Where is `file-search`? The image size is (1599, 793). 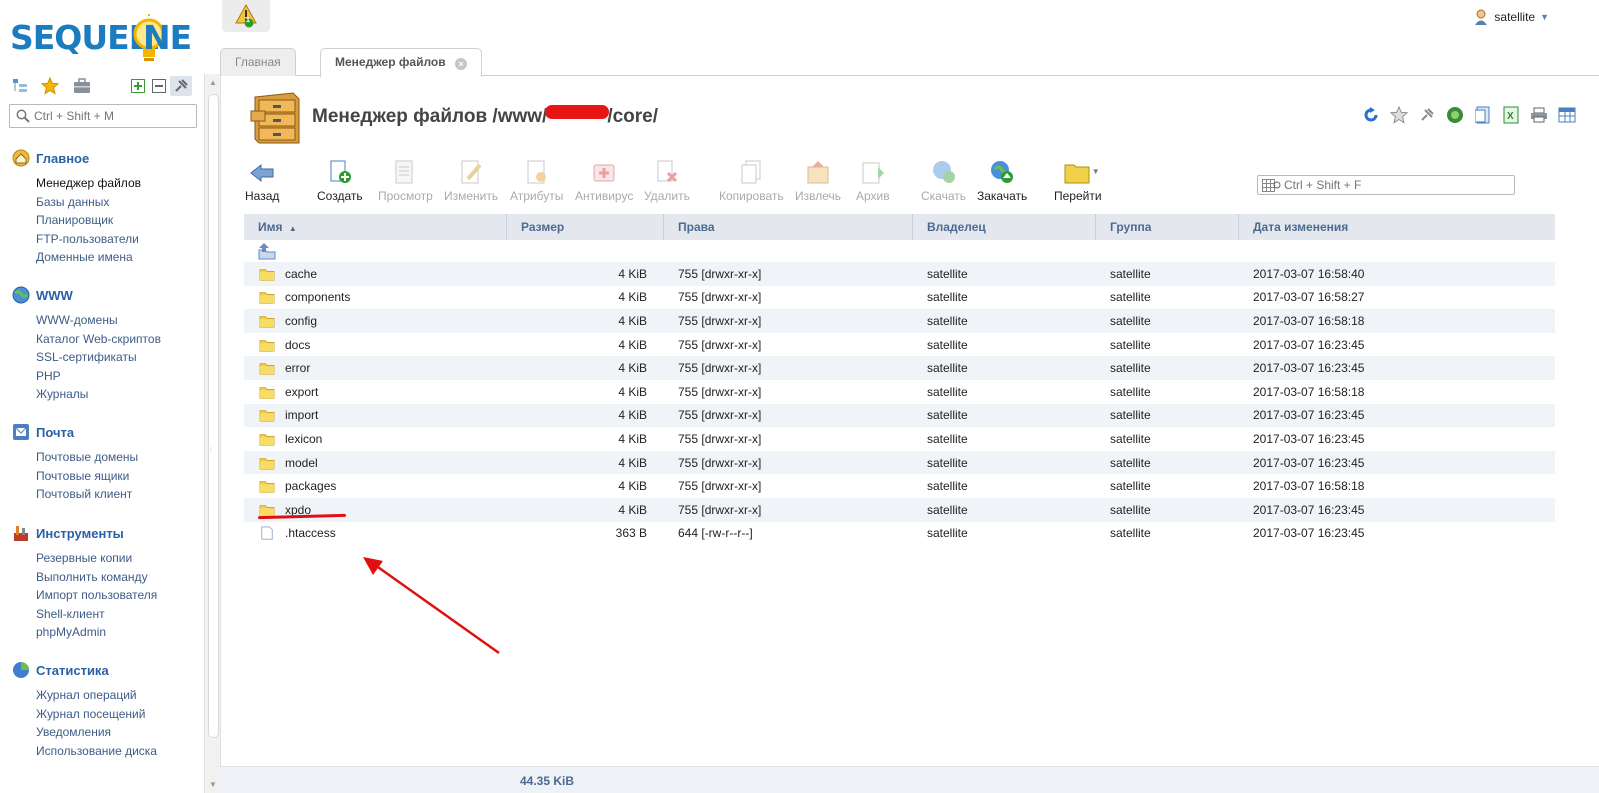 file-search is located at coordinates (1386, 185).